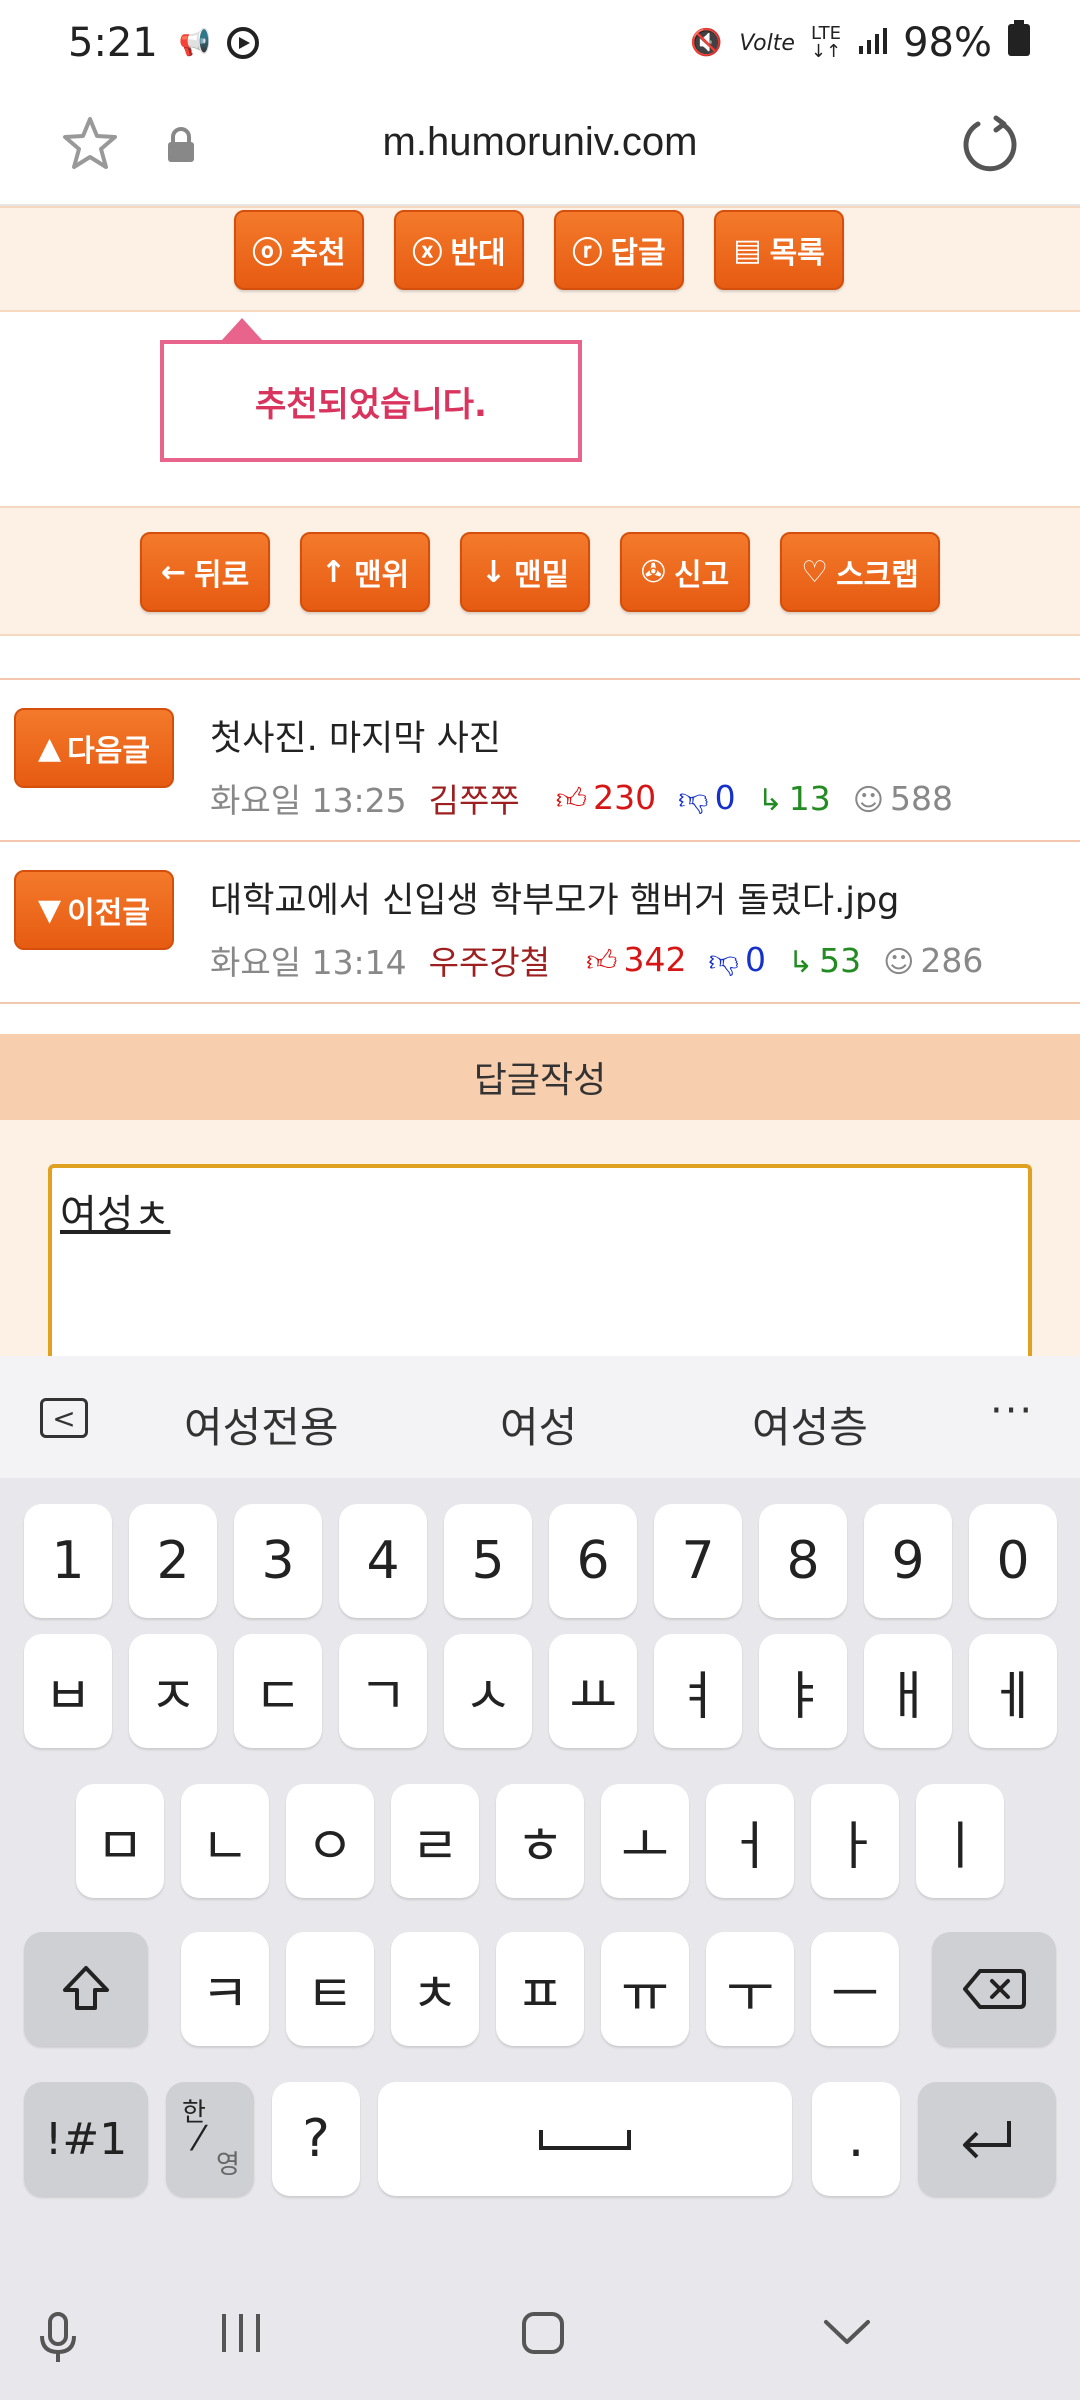 The image size is (1080, 2400). What do you see at coordinates (698, 1561) in the screenshot?
I see `key-7: 7` at bounding box center [698, 1561].